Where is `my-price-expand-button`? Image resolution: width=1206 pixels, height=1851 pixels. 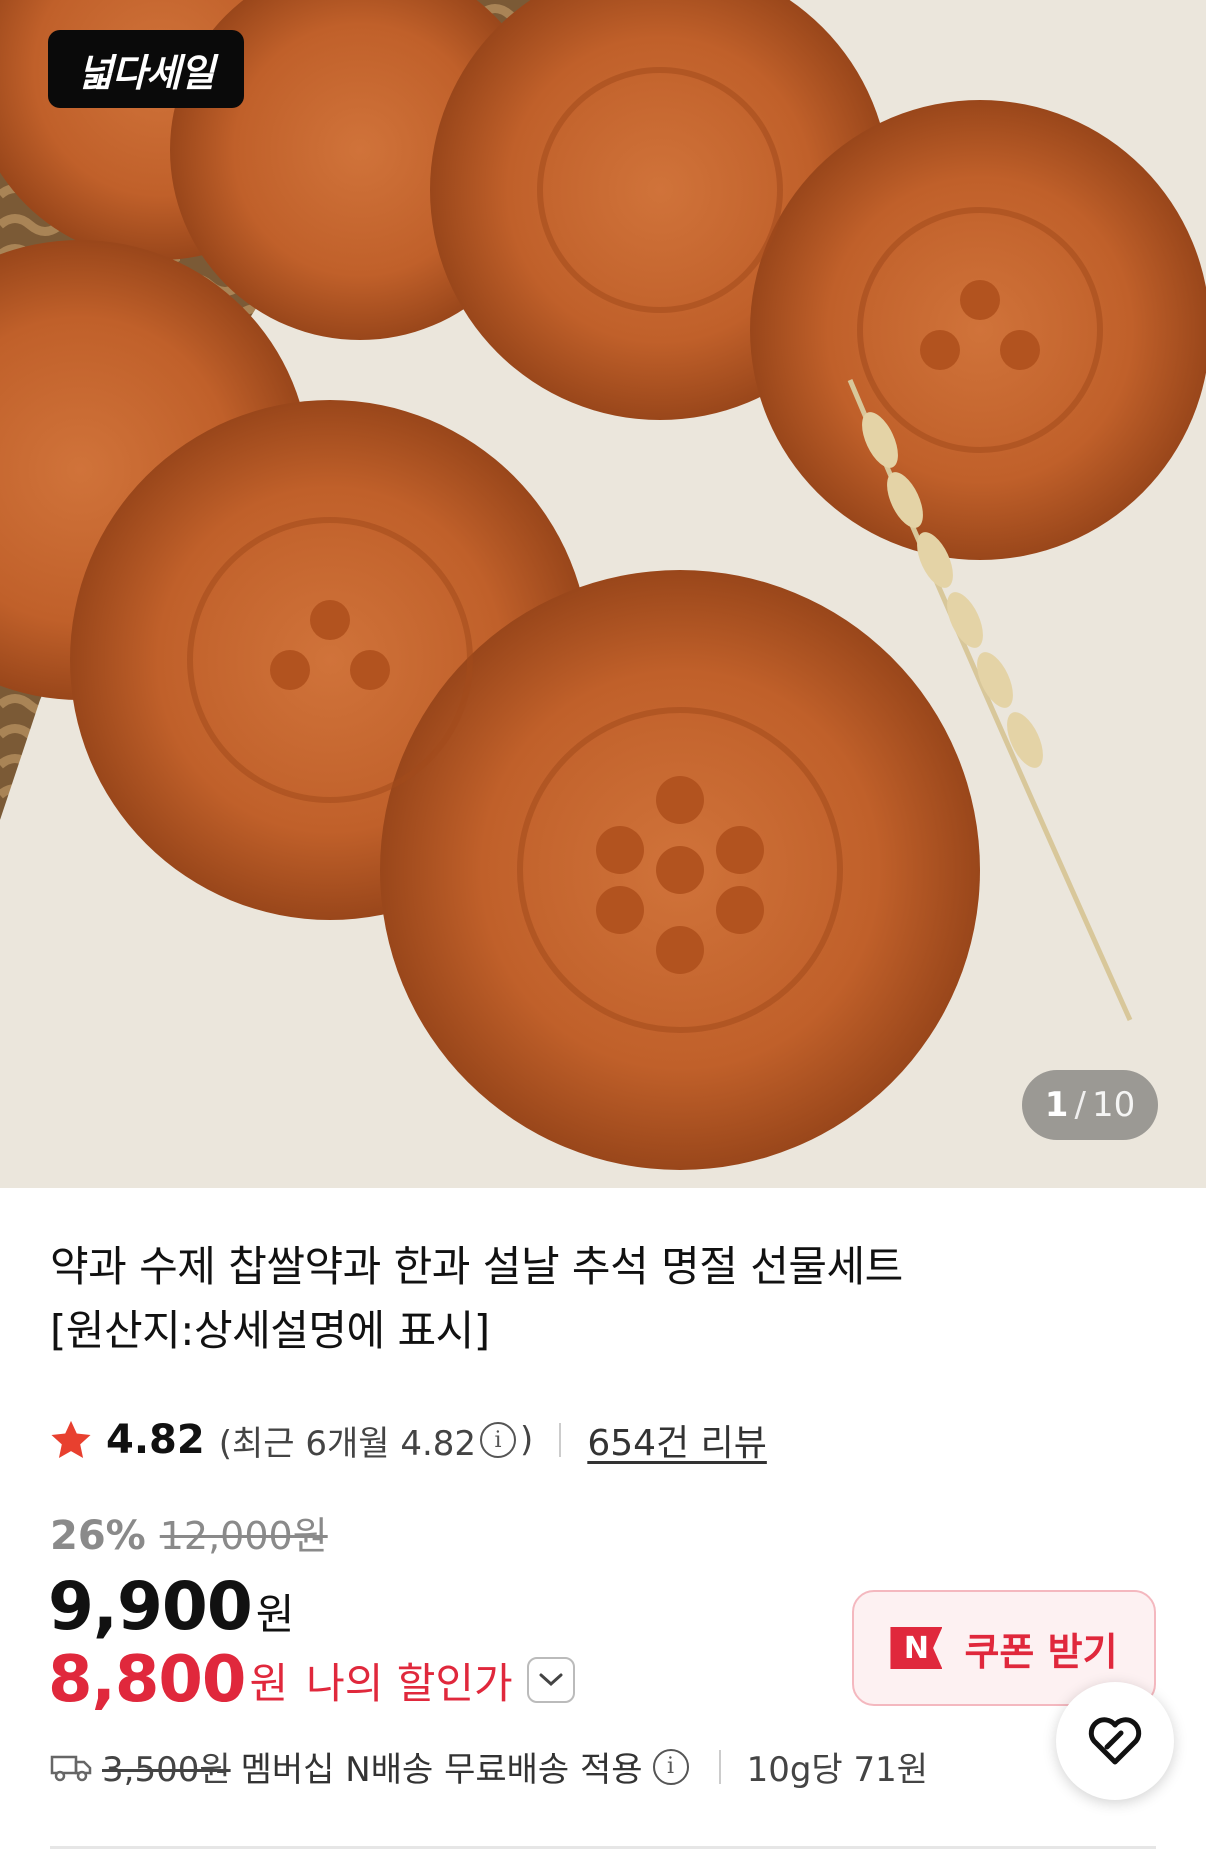
my-price-expand-button is located at coordinates (550, 1680).